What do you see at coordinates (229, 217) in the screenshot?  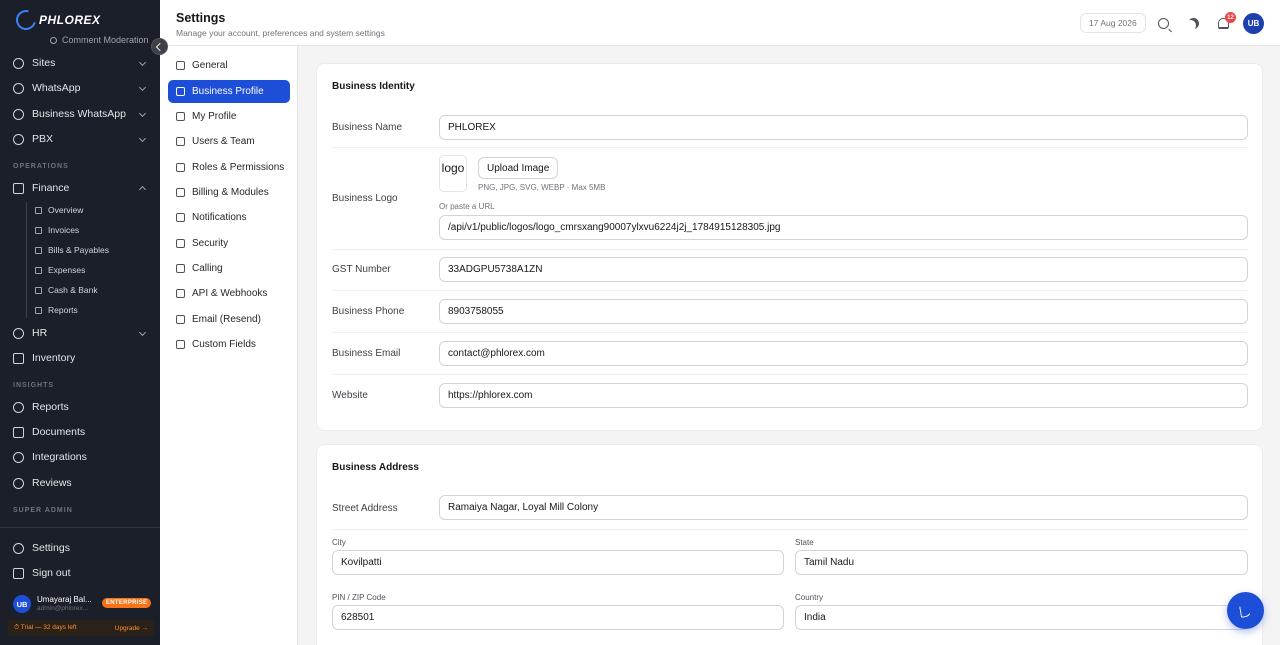 I see `tab-notifications: Notifications` at bounding box center [229, 217].